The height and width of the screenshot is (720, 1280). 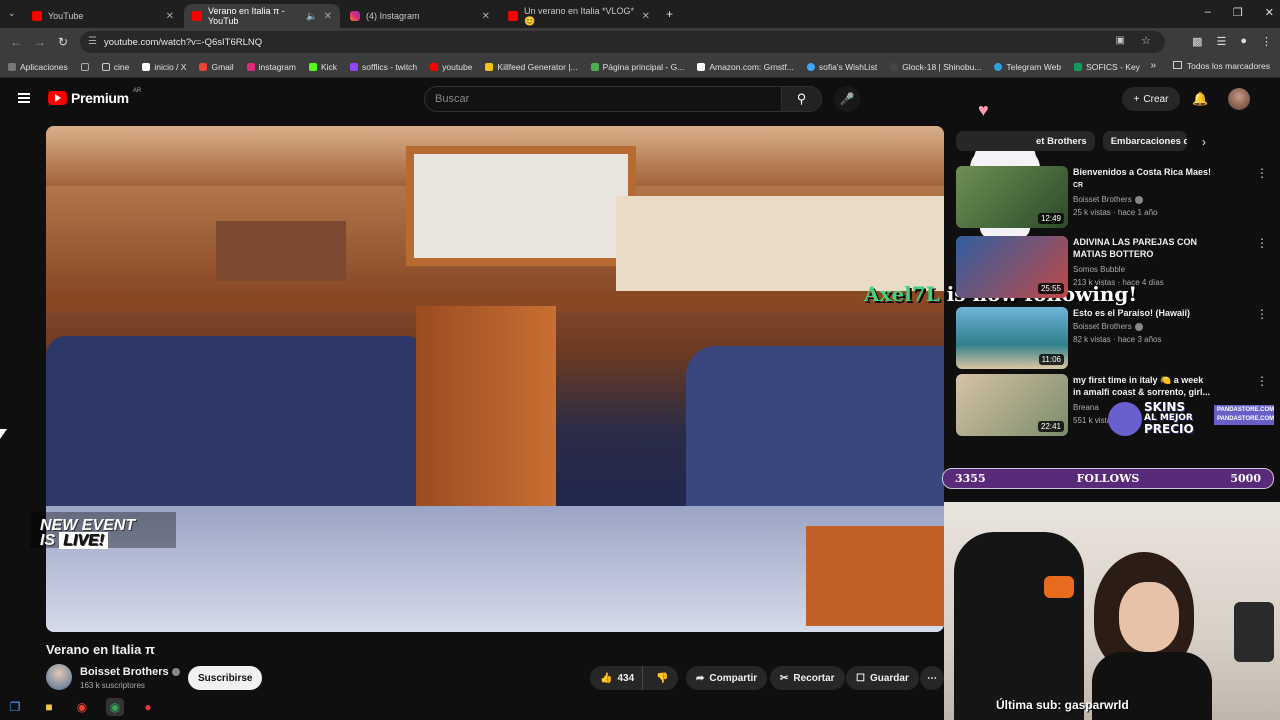 I want to click on profile-icon: ●, so click(x=1243, y=41).